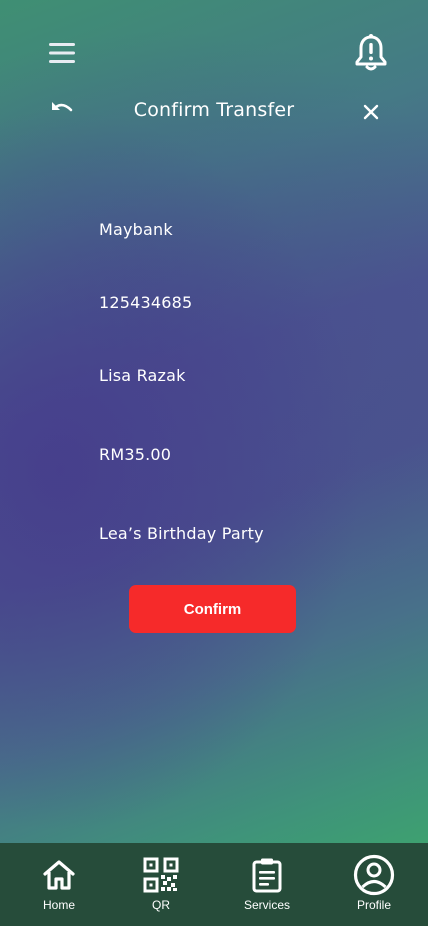  Describe the element at coordinates (374, 875) in the screenshot. I see `profile-icon` at that location.